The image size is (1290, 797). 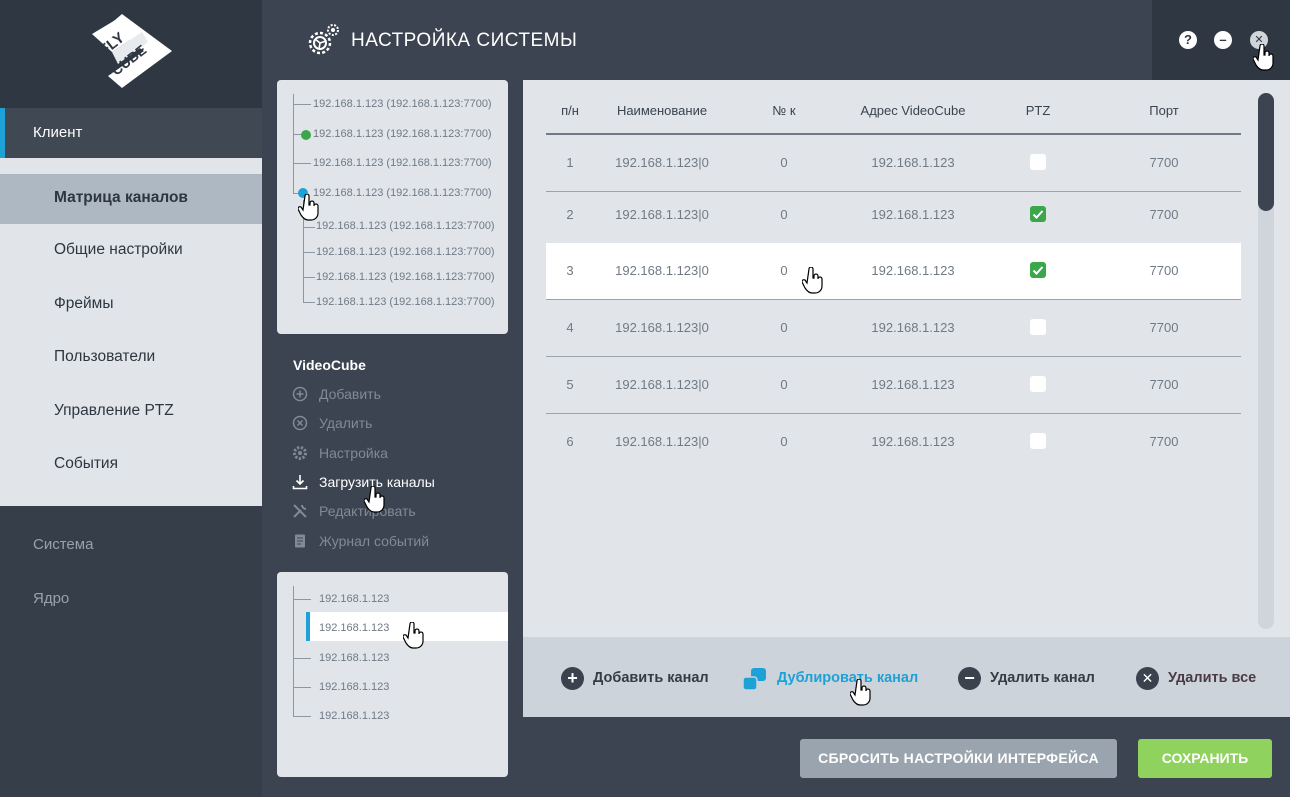 I want to click on log-icon, so click(x=300, y=541).